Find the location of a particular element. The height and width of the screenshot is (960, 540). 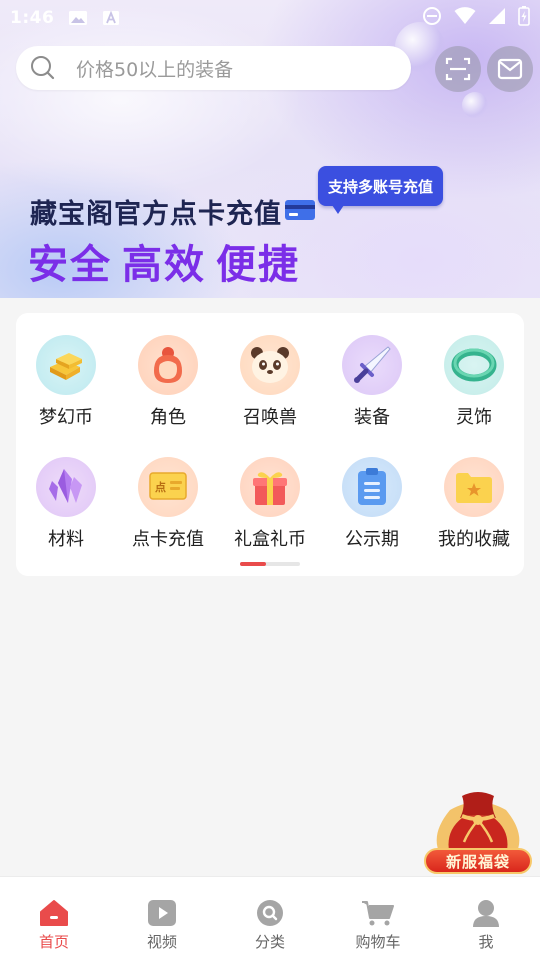

lucky-bag-promo: 新服福袋 is located at coordinates (478, 830).